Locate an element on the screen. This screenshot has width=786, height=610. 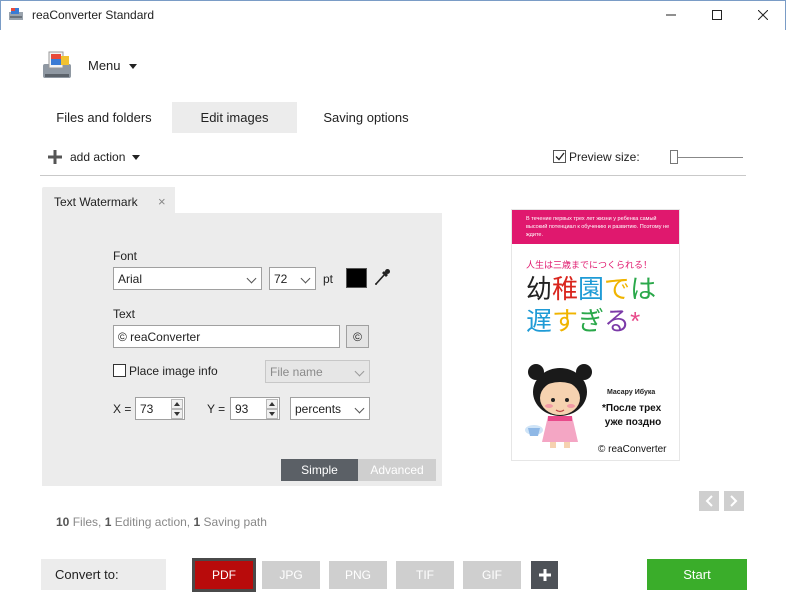
tab-files-and-folders: Files and folders is located at coordinates (104, 117).